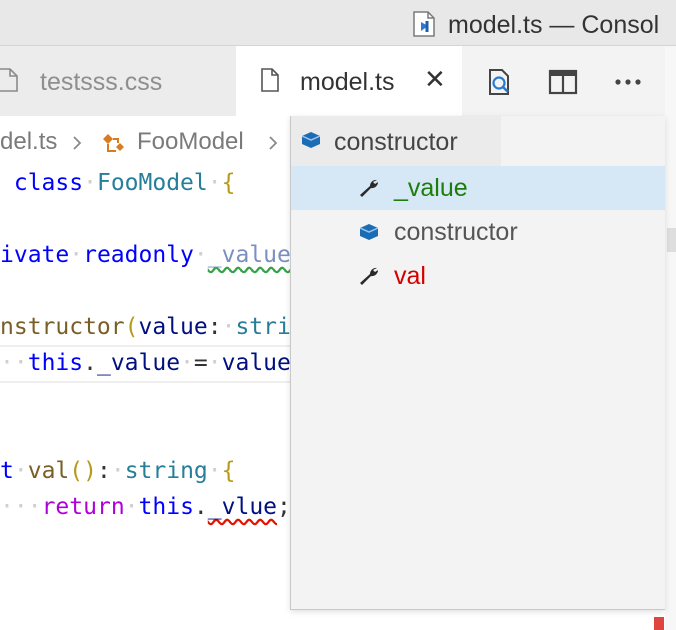 The width and height of the screenshot is (676, 630). Describe the element at coordinates (671, 240) in the screenshot. I see `scrollbar-thumb` at that location.